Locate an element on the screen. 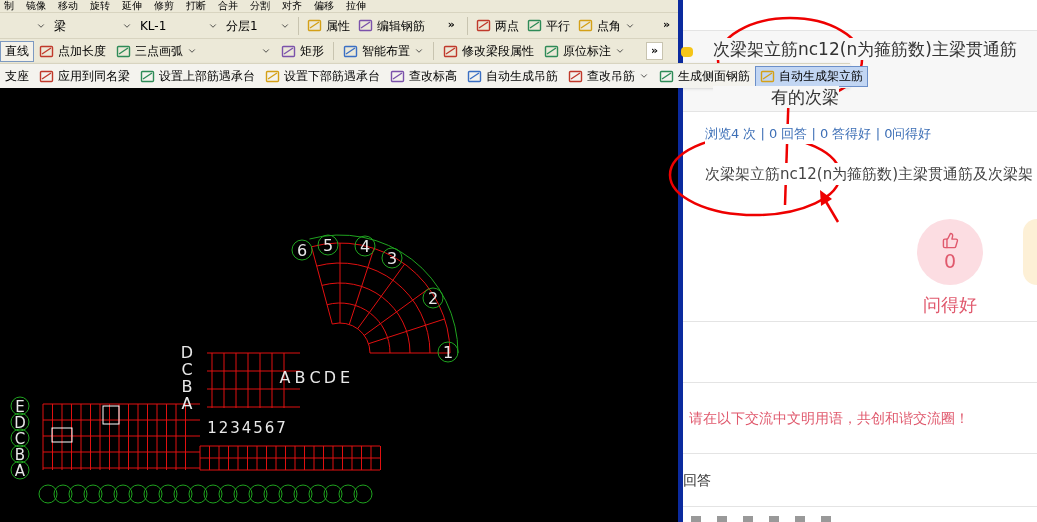 This screenshot has height=522, width=1037. toolbar-button: 查改吊筋 is located at coordinates (608, 76).